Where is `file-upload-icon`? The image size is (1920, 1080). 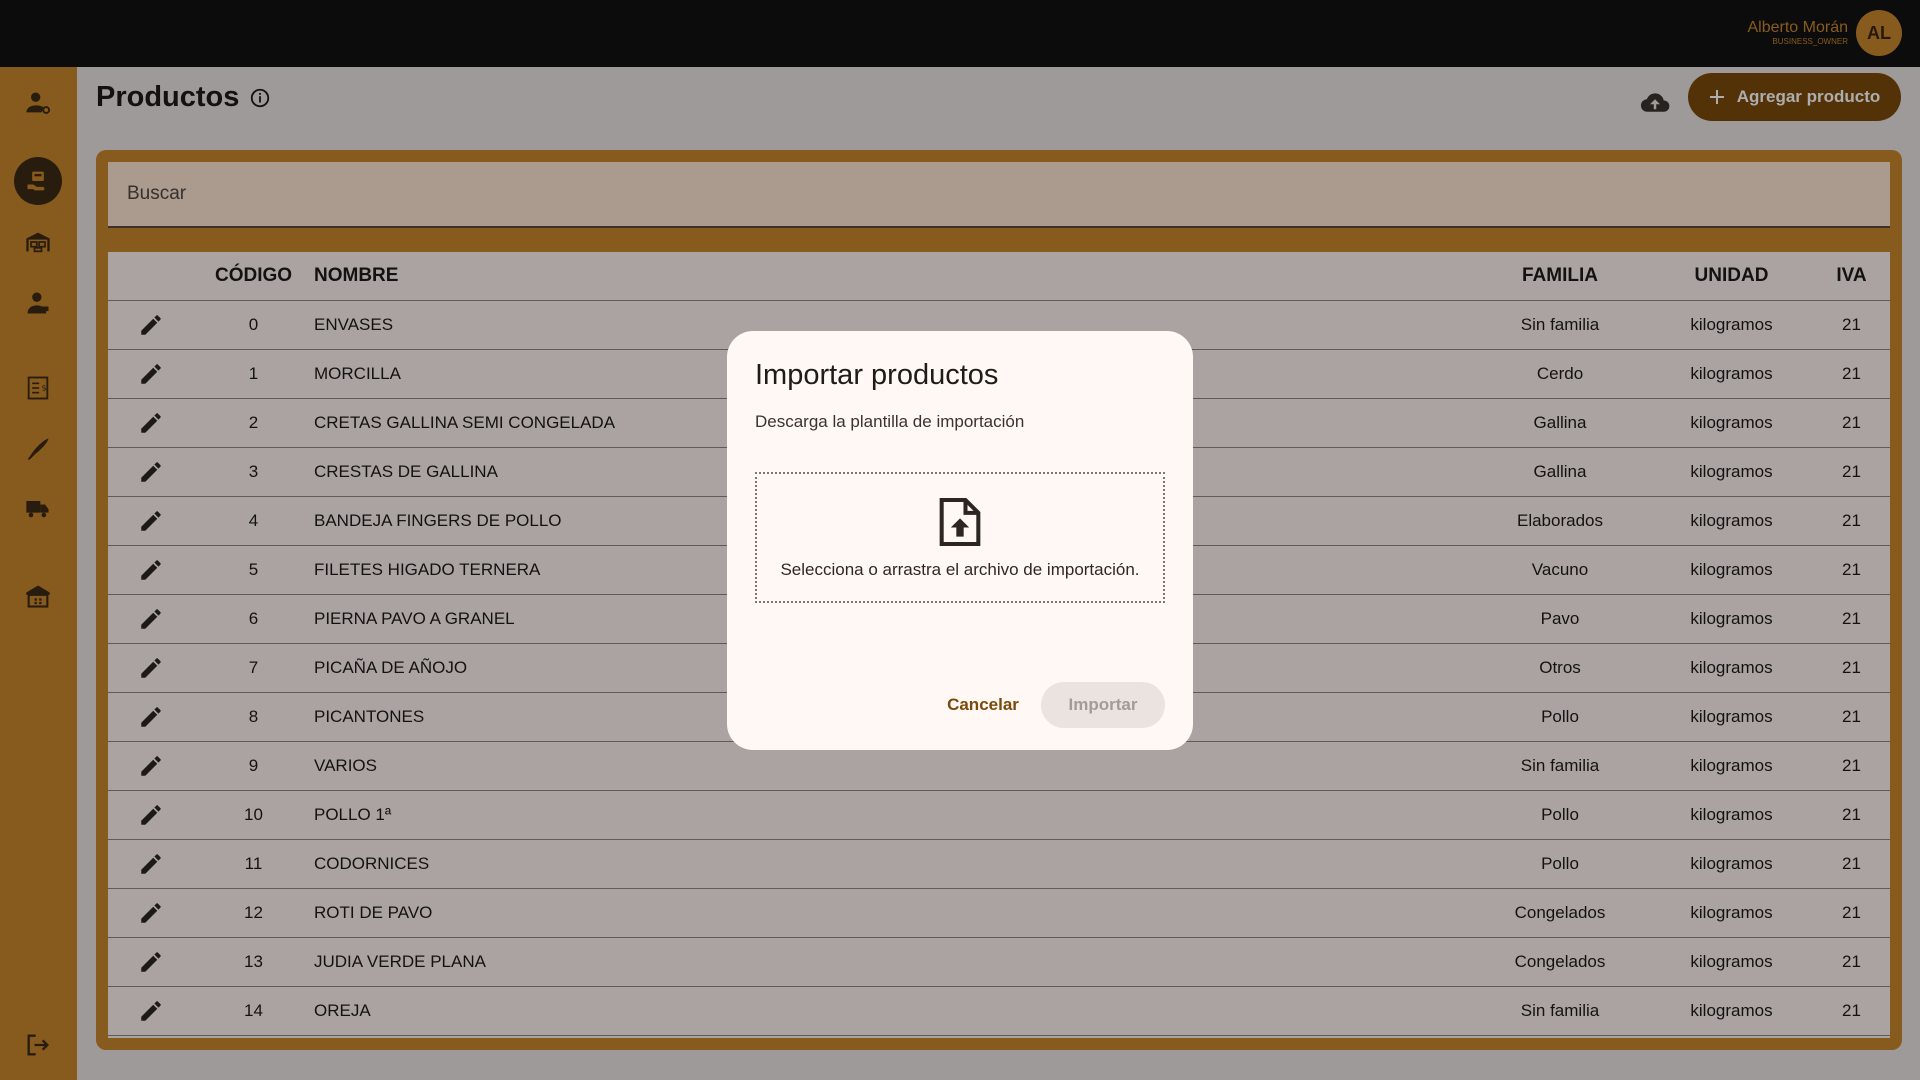 file-upload-icon is located at coordinates (960, 521).